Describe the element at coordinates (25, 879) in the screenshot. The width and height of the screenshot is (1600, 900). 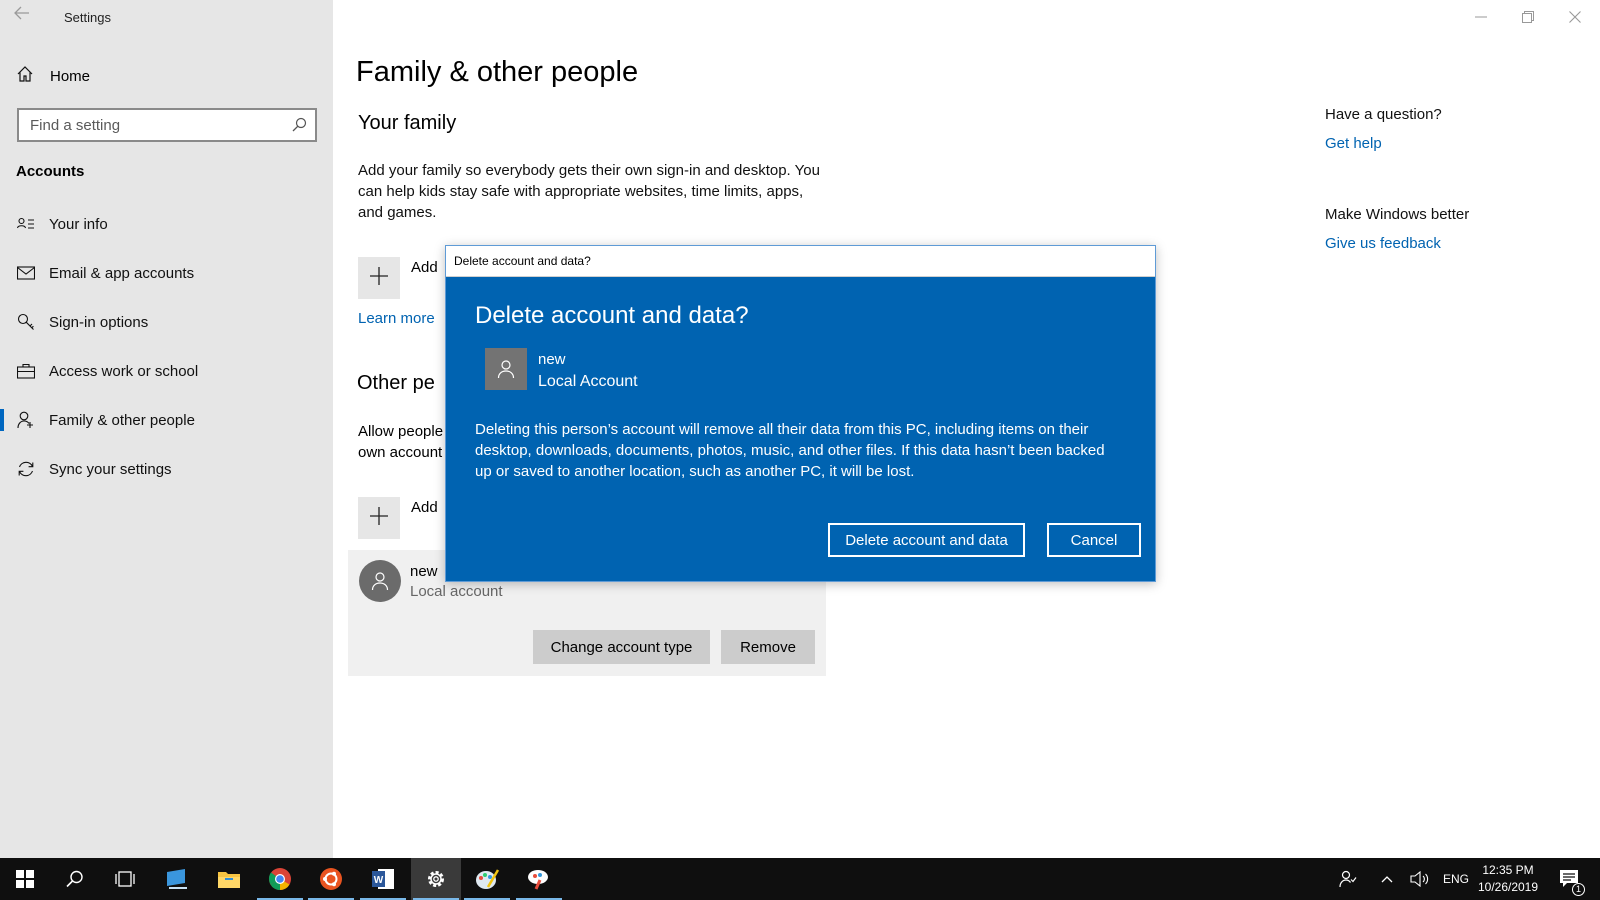
I see `windows-start-icon` at that location.